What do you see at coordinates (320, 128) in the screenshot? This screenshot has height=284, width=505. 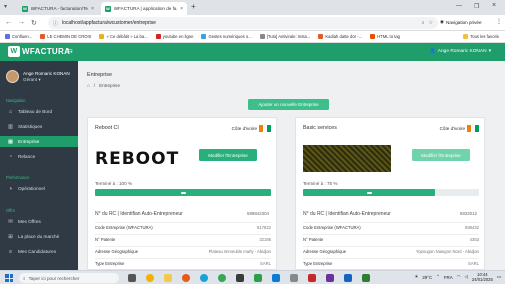 I see `card-title: Basic services` at bounding box center [320, 128].